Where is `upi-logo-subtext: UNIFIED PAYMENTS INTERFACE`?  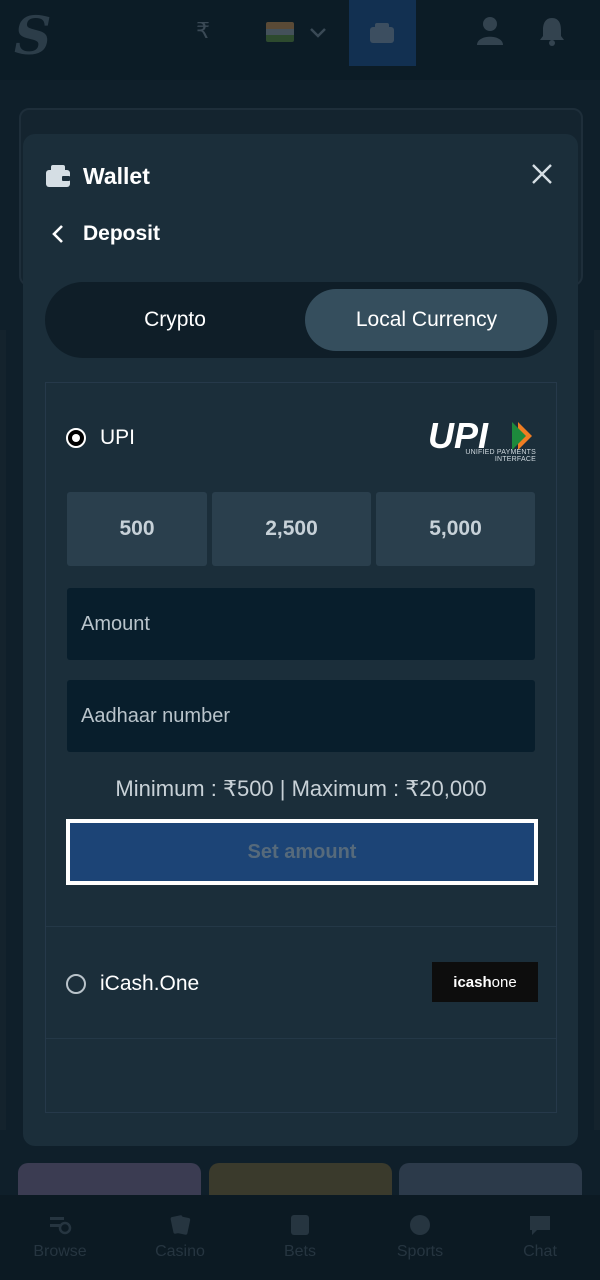
upi-logo-subtext: UNIFIED PAYMENTS INTERFACE is located at coordinates (500, 456).